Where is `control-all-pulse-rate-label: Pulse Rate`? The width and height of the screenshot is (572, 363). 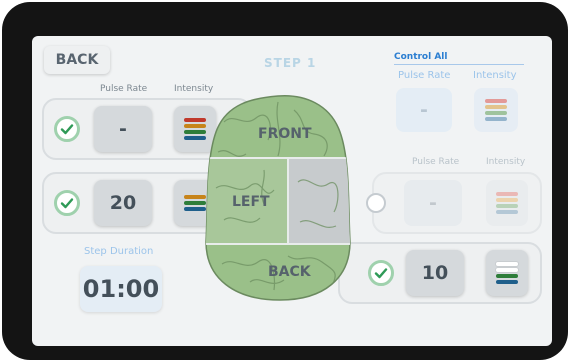
control-all-pulse-rate-label: Pulse Rate is located at coordinates (424, 75).